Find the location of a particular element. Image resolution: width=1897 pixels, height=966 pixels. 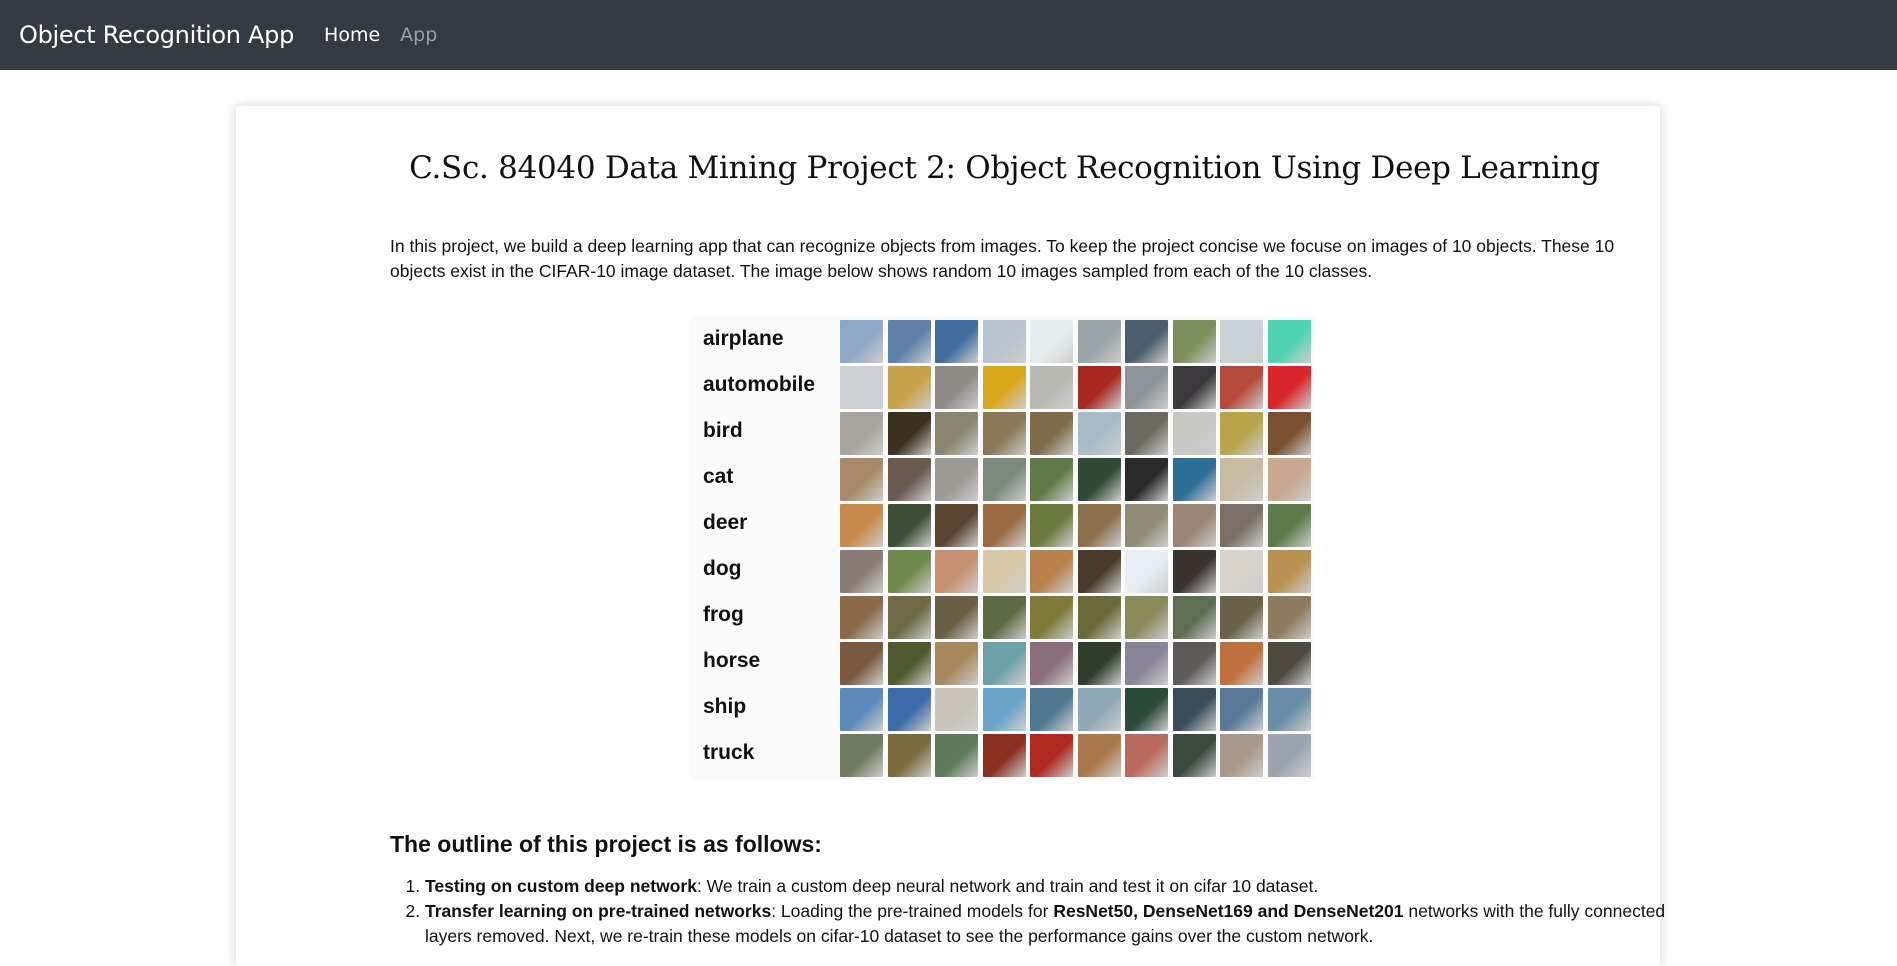

class-label: deer is located at coordinates (725, 522).